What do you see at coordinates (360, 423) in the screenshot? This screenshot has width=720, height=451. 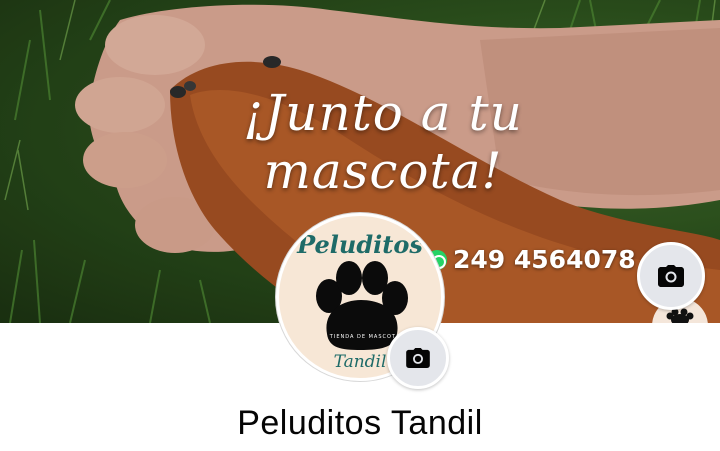 I see `page-name: Peluditos Tandil` at bounding box center [360, 423].